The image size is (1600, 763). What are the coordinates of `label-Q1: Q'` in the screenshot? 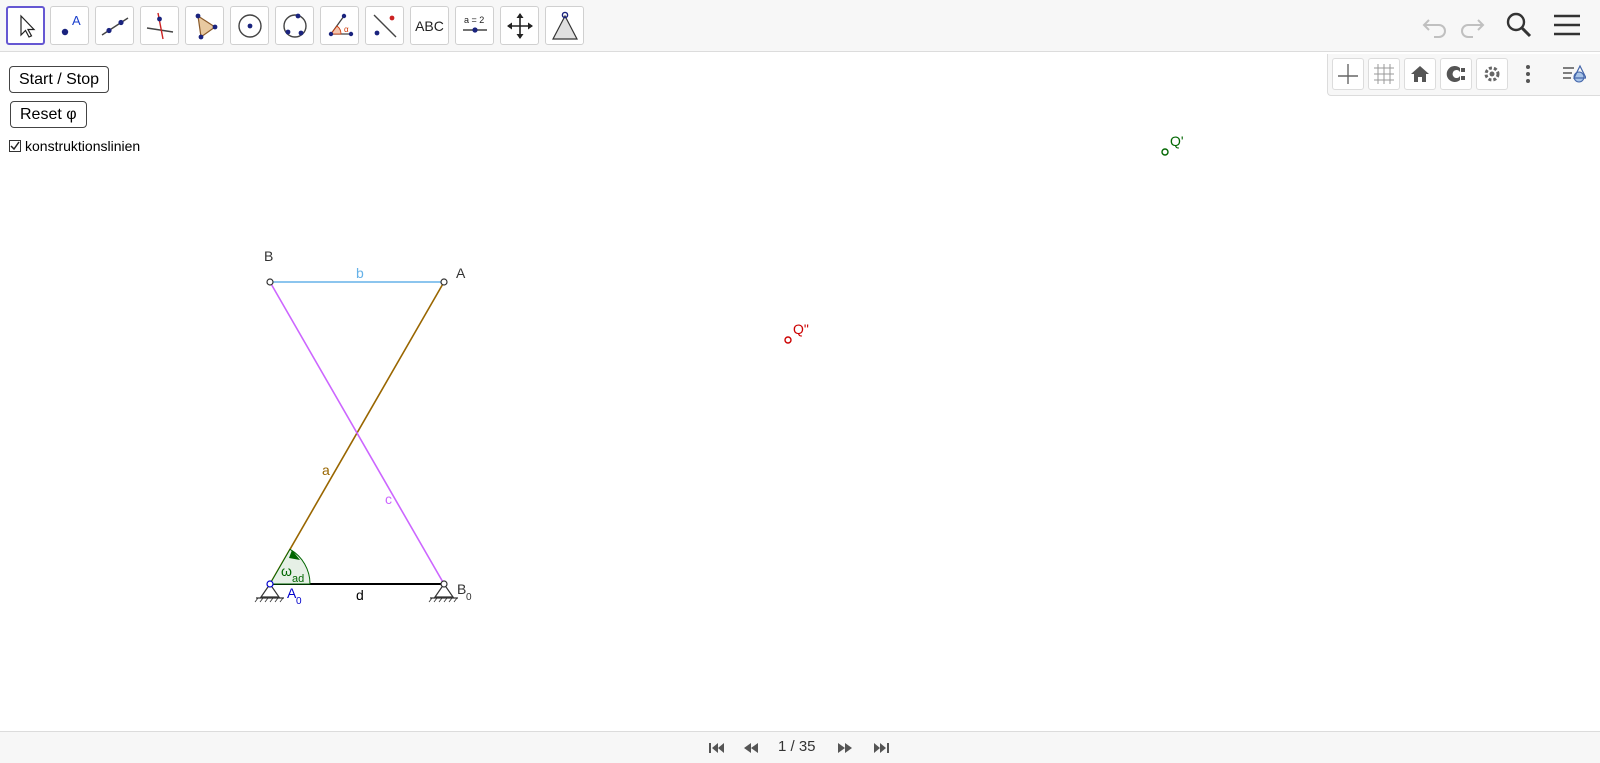 It's located at (1177, 141).